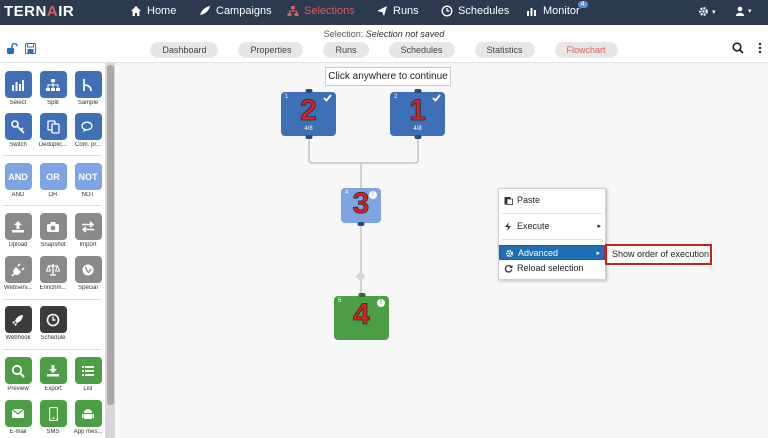  What do you see at coordinates (508, 226) in the screenshot?
I see `bolt-icon` at bounding box center [508, 226].